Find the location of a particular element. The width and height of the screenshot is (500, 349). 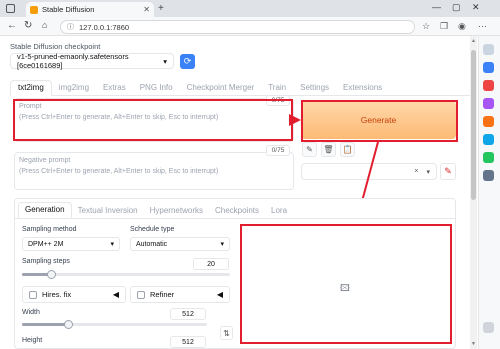

height-label: Height is located at coordinates (32, 340).